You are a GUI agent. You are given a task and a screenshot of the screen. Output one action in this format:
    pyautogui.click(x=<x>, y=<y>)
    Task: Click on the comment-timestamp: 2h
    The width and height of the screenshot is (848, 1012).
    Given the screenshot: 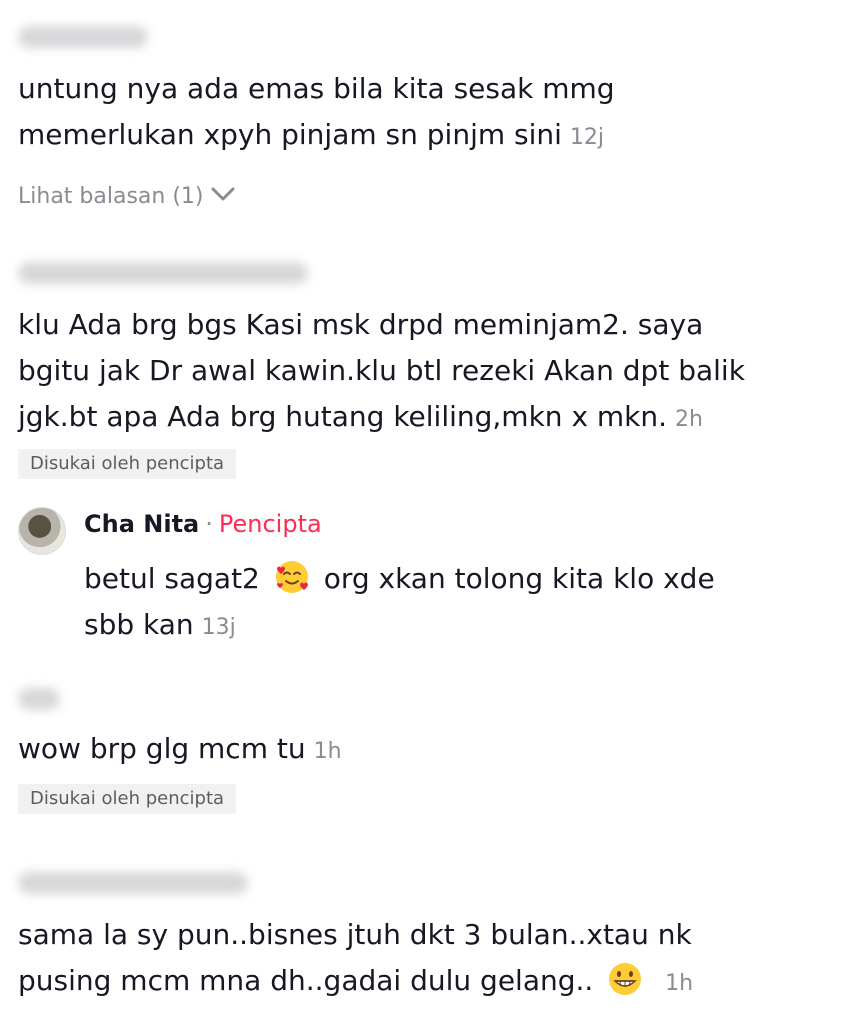 What is the action you would take?
    pyautogui.click(x=689, y=419)
    